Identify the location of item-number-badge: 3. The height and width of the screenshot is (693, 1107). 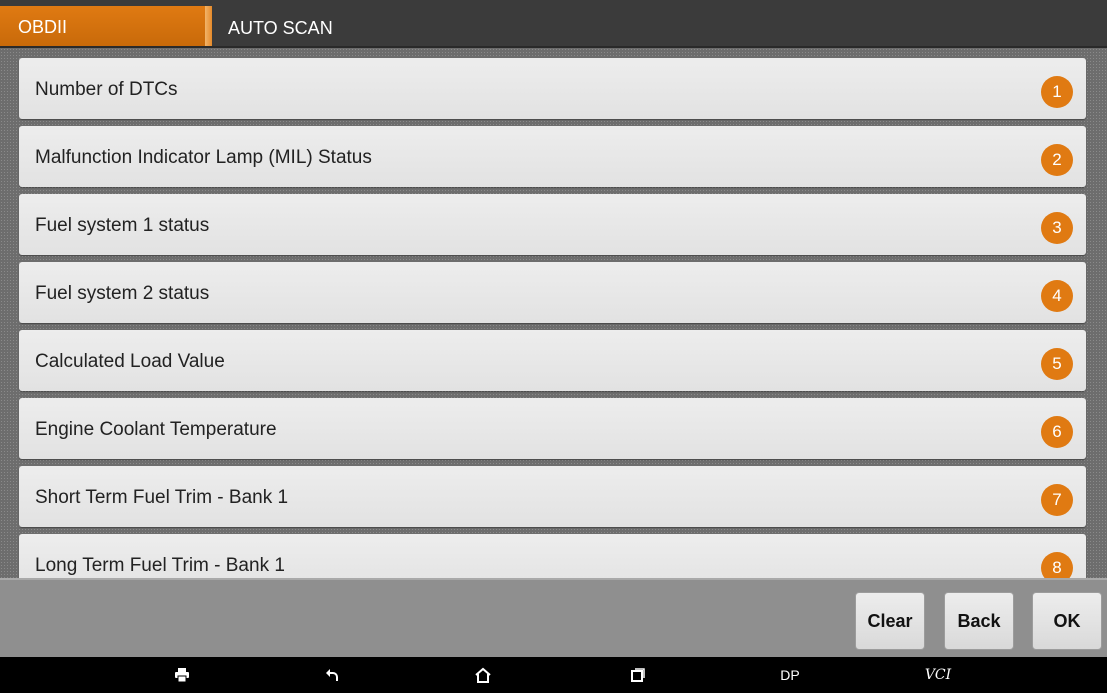
(1057, 228).